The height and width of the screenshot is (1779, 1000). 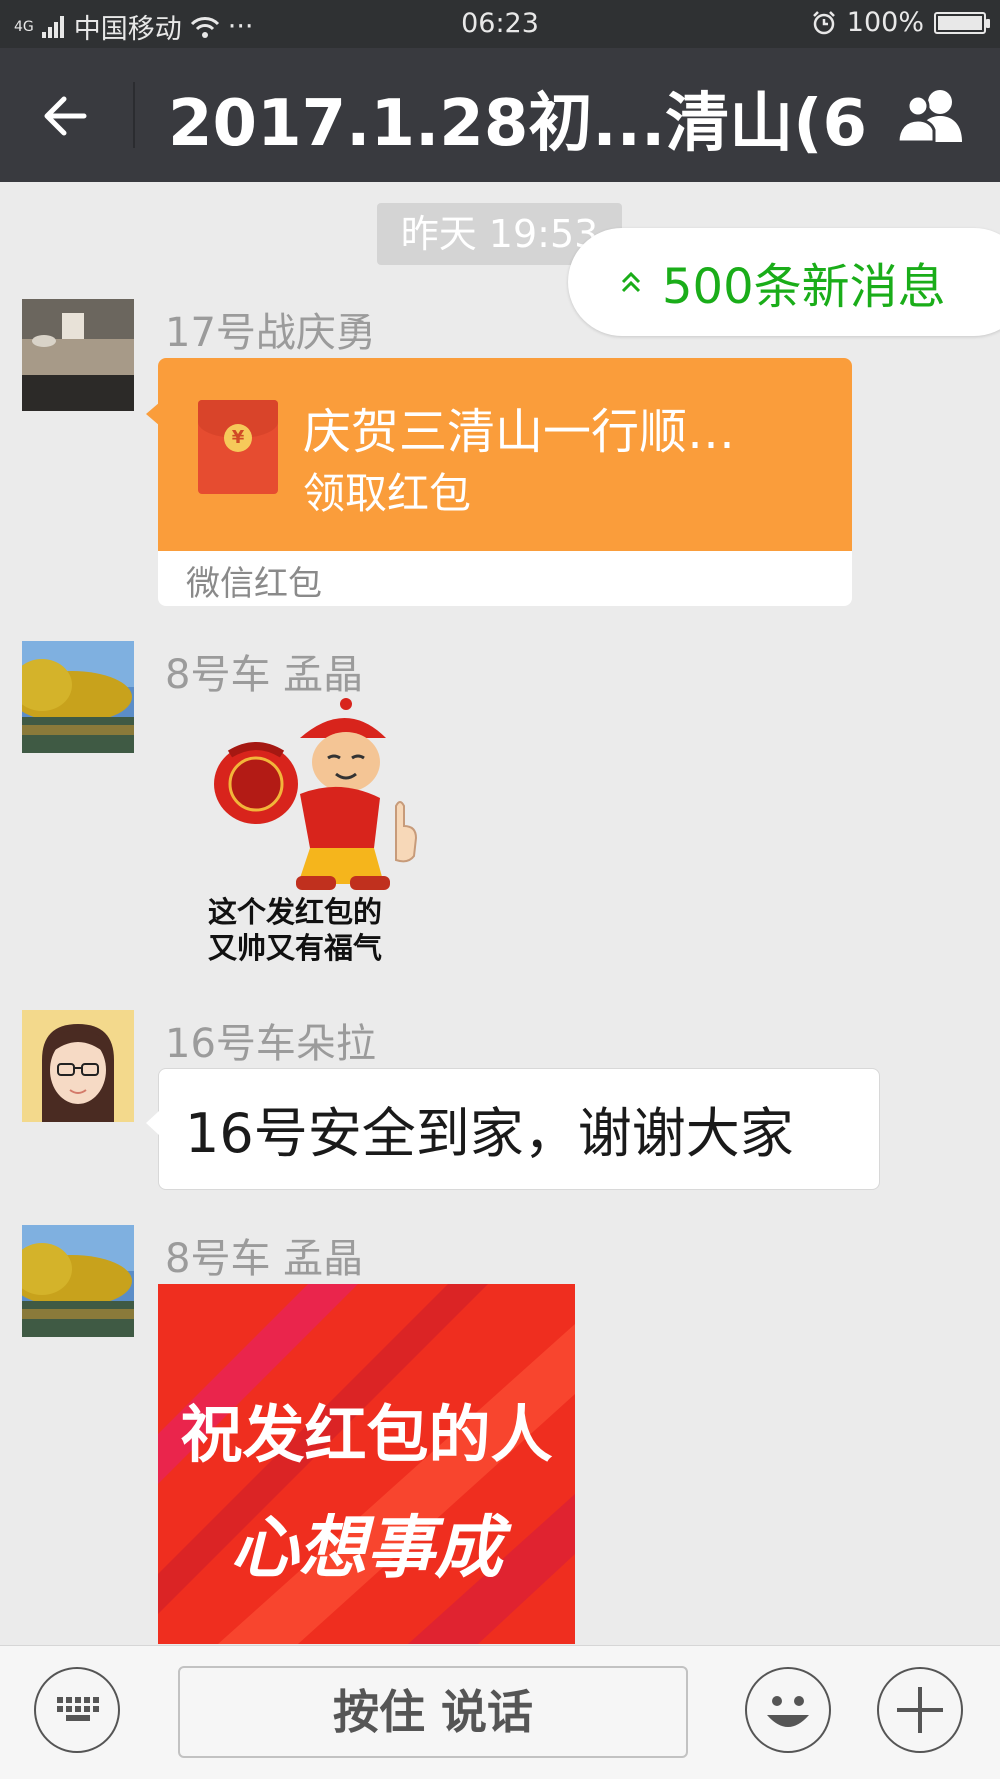 I want to click on sticker-message: 这个发红包的 又帅又有福气, so click(x=295, y=832).